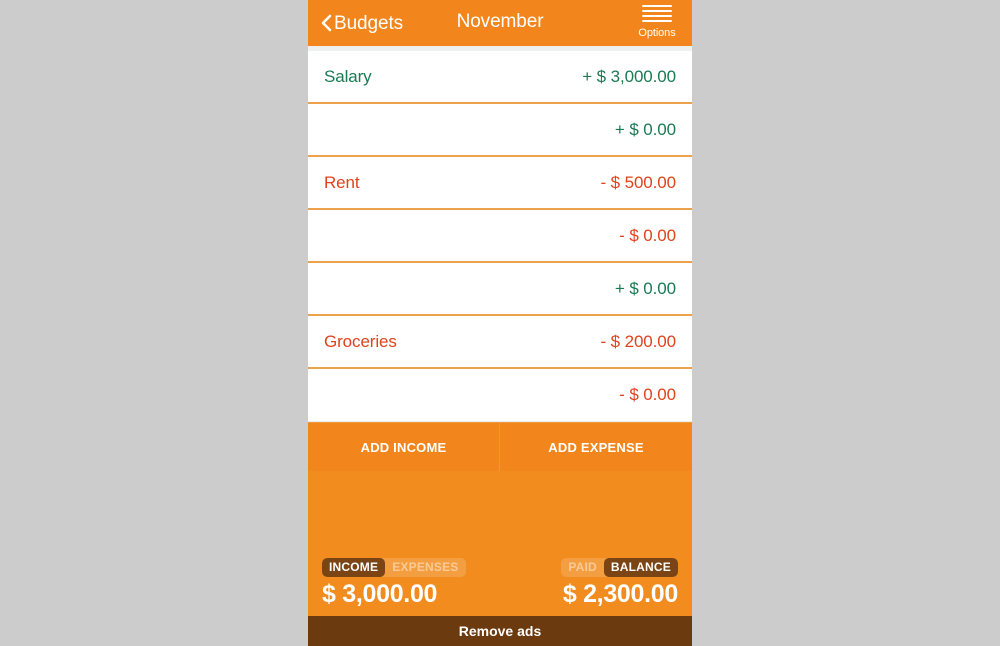 The height and width of the screenshot is (646, 1000). Describe the element at coordinates (348, 76) in the screenshot. I see `row-category-label: Salary` at that location.